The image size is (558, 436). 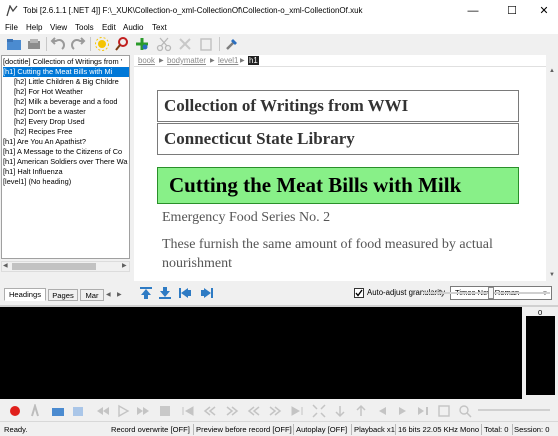 I want to click on doc-title-line1: Collection of Writings from WWI, so click(x=338, y=106).